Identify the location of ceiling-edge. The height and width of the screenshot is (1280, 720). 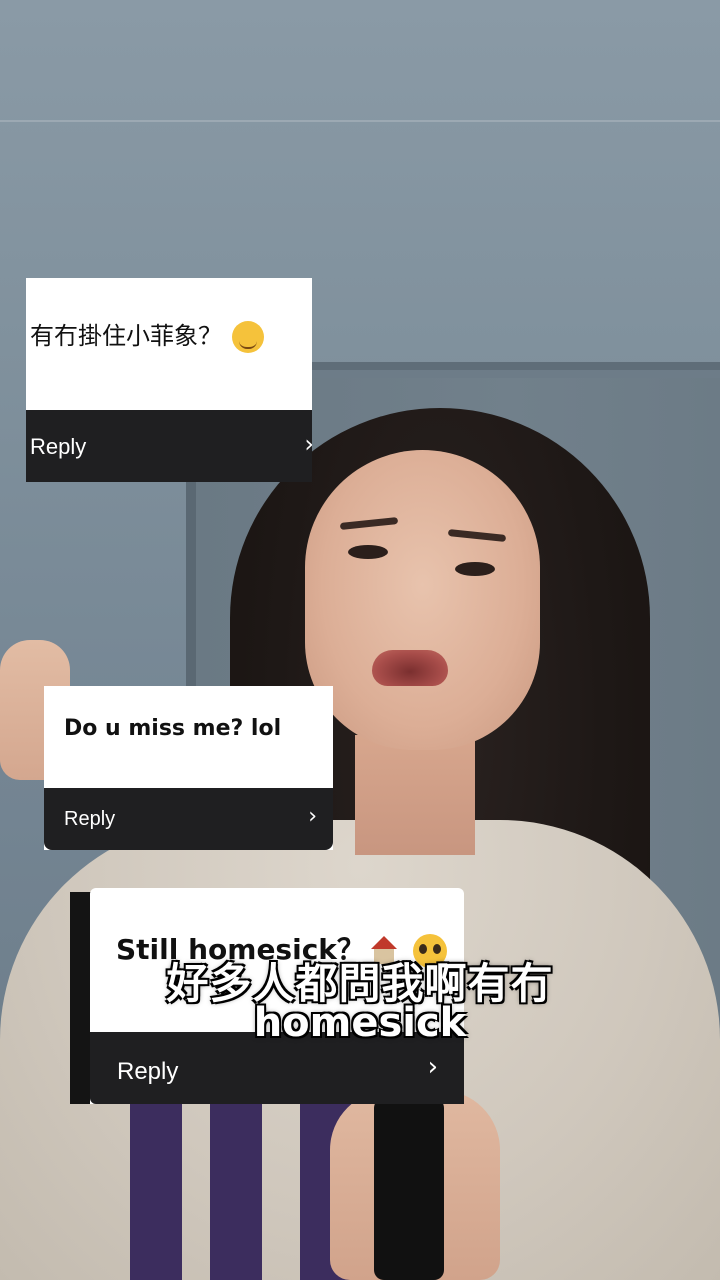
(360, 121).